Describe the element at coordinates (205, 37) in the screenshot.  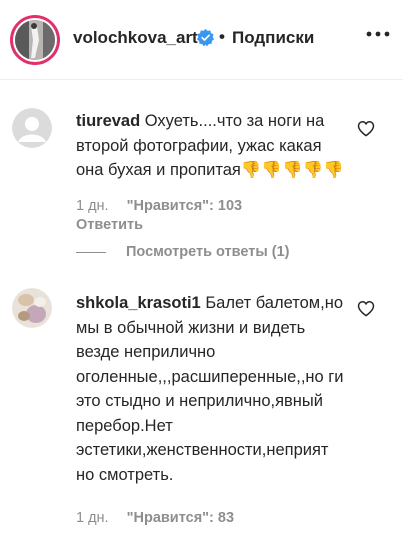
I see `verified-badge-icon` at that location.